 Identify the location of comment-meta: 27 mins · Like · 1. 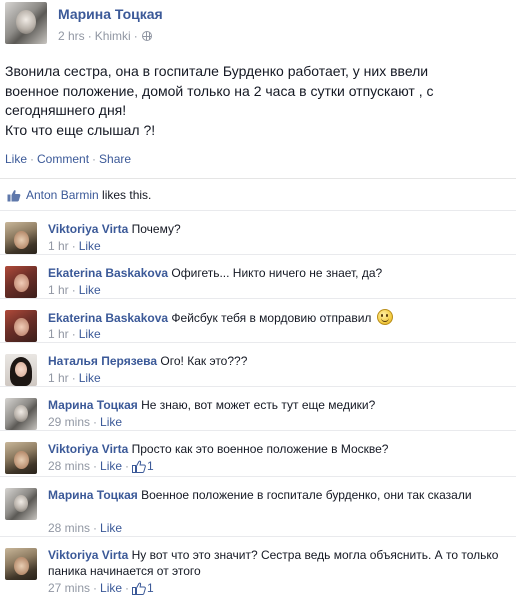
(101, 588).